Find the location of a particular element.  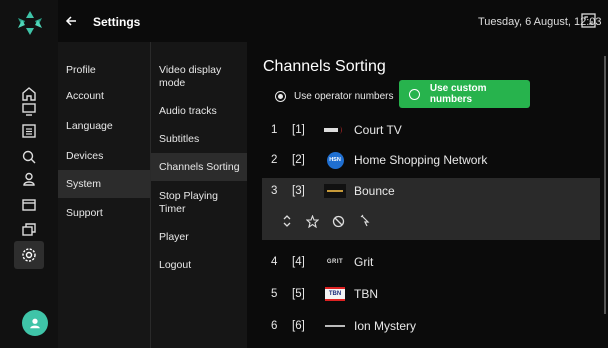

app-logo-icon is located at coordinates (30, 23).